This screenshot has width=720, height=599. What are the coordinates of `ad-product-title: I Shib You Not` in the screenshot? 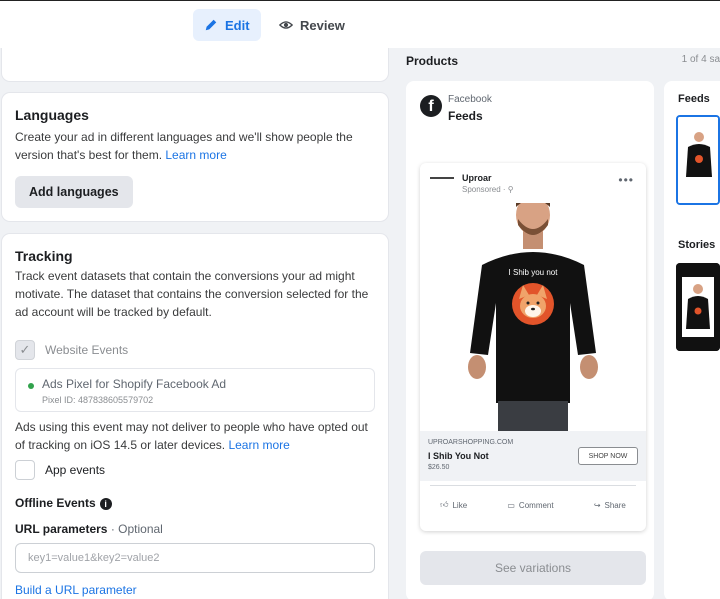 It's located at (458, 456).